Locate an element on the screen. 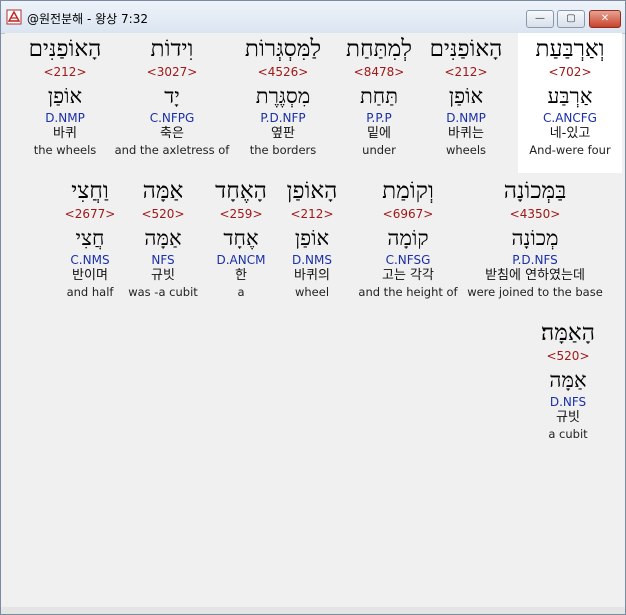  word-cell: הָאוֹפַן <212> אוֹפַן D.NMS 바퀴의 wheel is located at coordinates (312, 237).